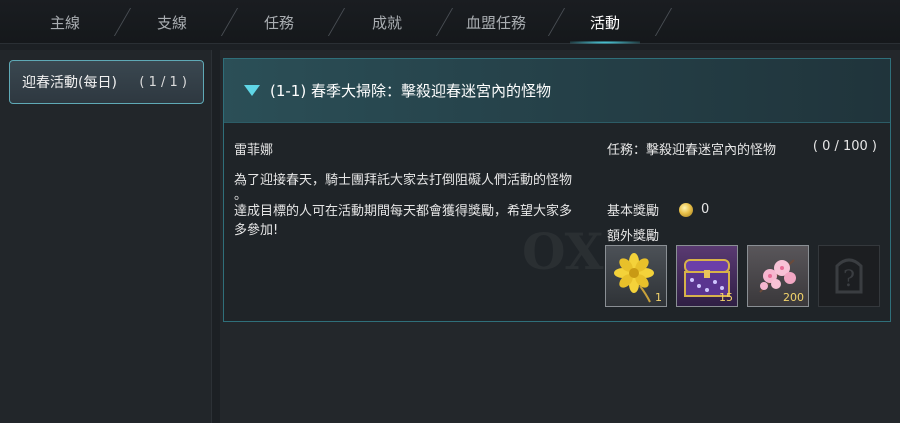 Image resolution: width=900 pixels, height=423 pixels. What do you see at coordinates (254, 150) in the screenshot?
I see `npc-name: 雷菲娜` at bounding box center [254, 150].